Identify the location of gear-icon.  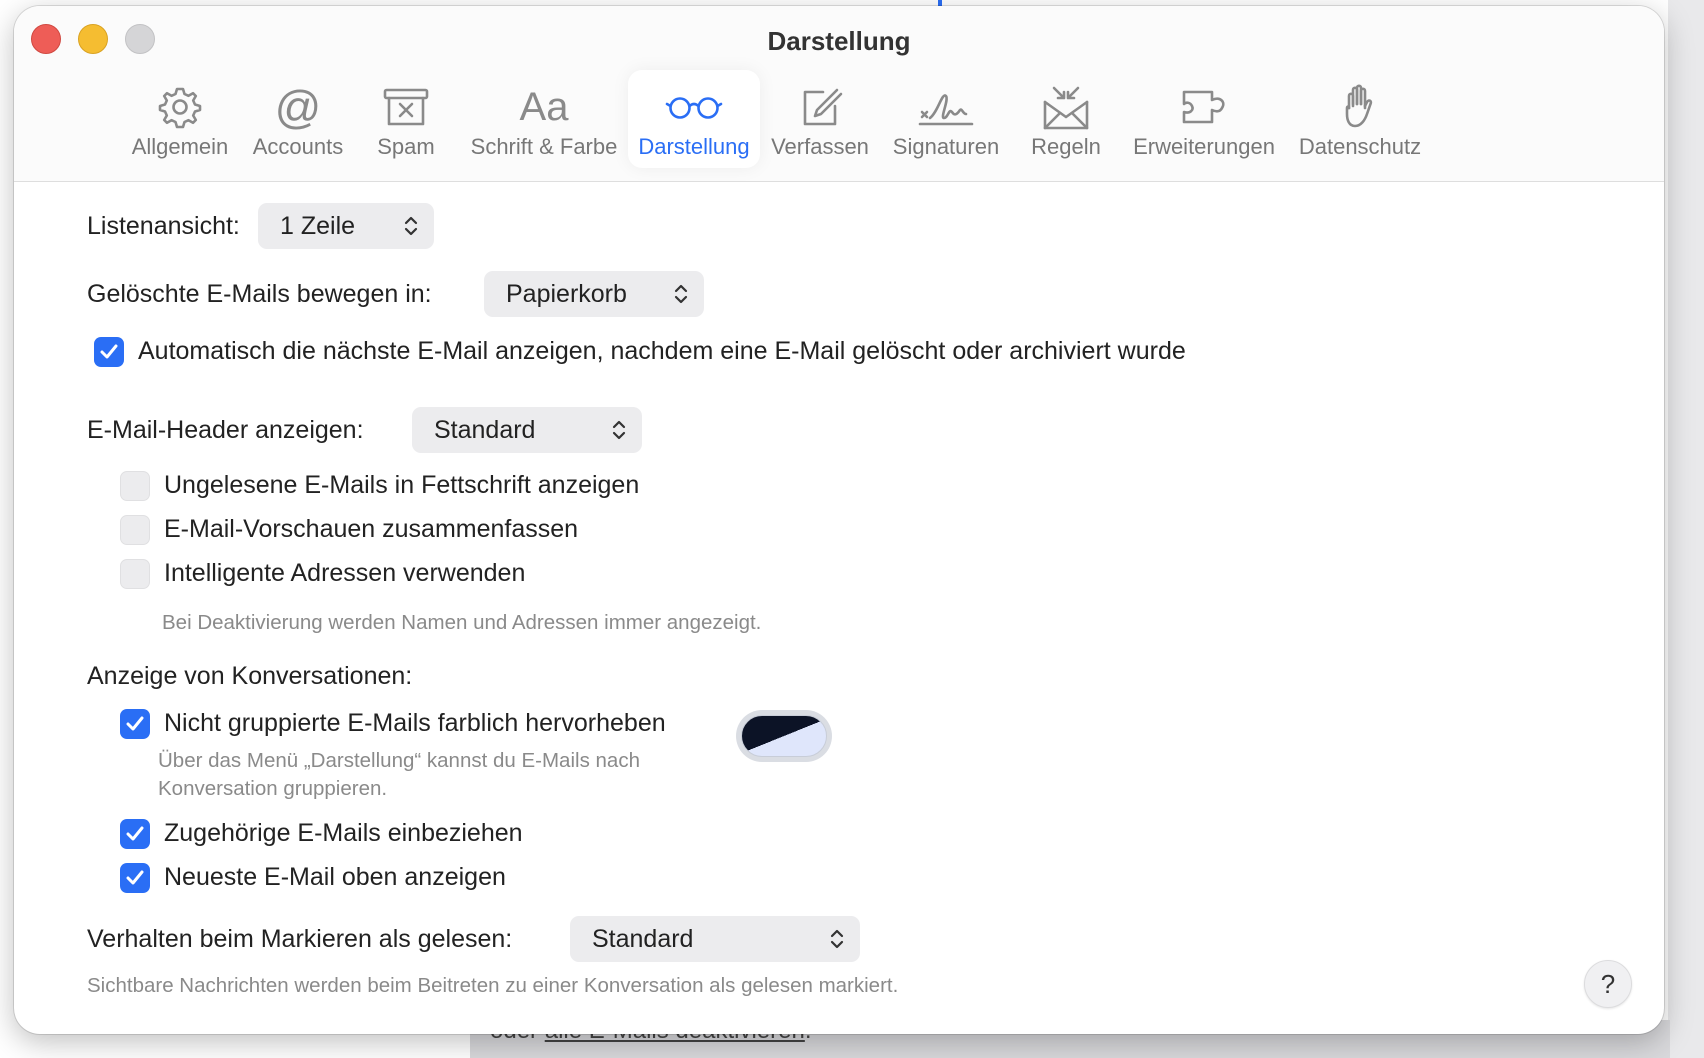
(180, 108).